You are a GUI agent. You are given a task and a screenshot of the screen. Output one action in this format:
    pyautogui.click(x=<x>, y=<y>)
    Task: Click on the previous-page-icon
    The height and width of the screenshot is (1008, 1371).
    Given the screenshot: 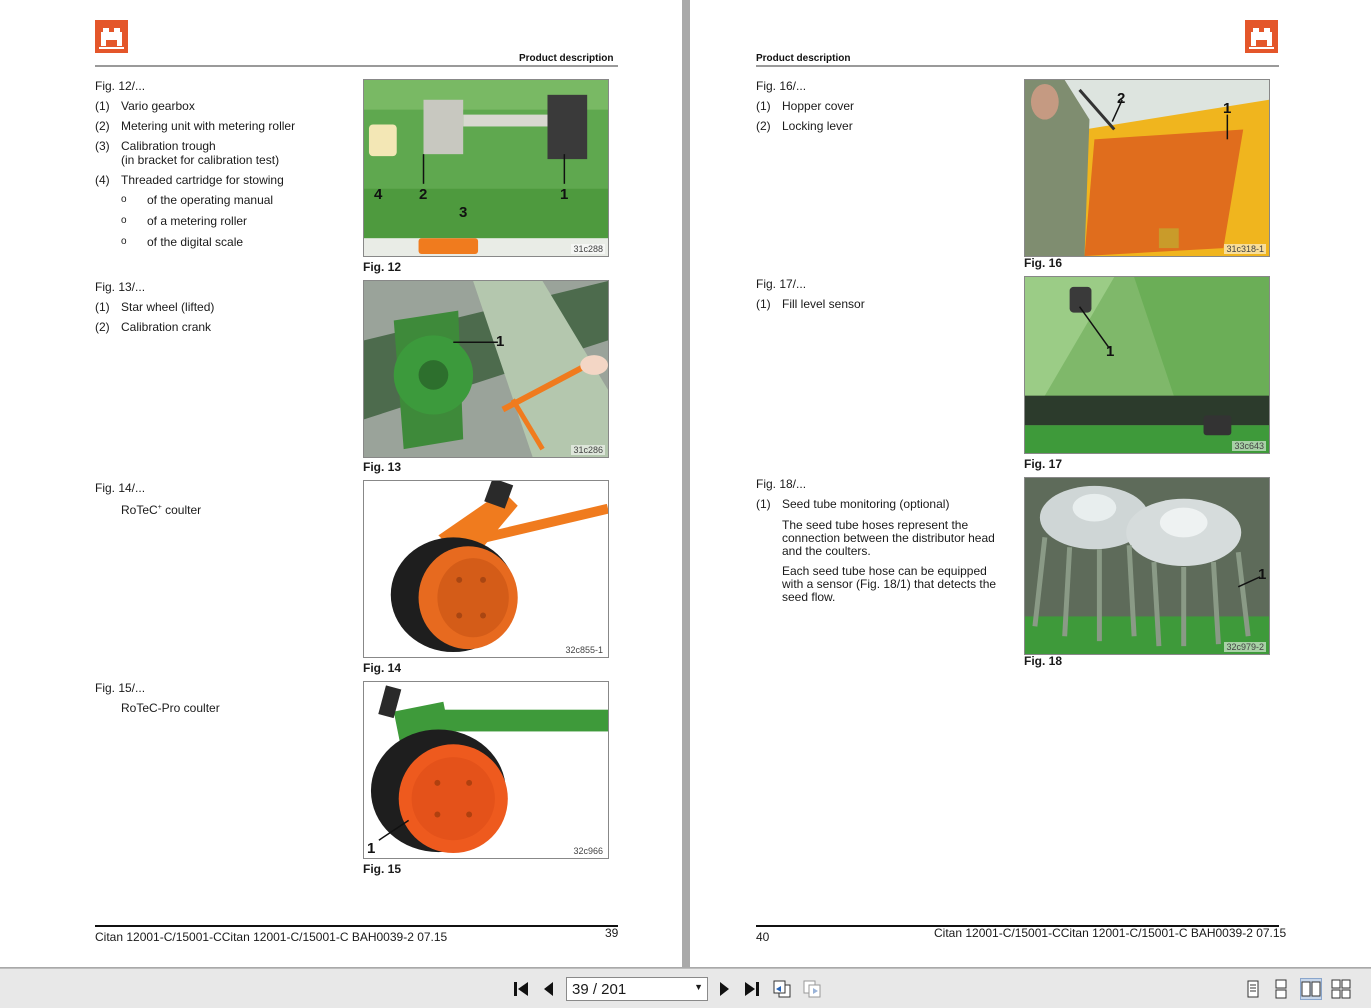 What is the action you would take?
    pyautogui.click(x=548, y=989)
    